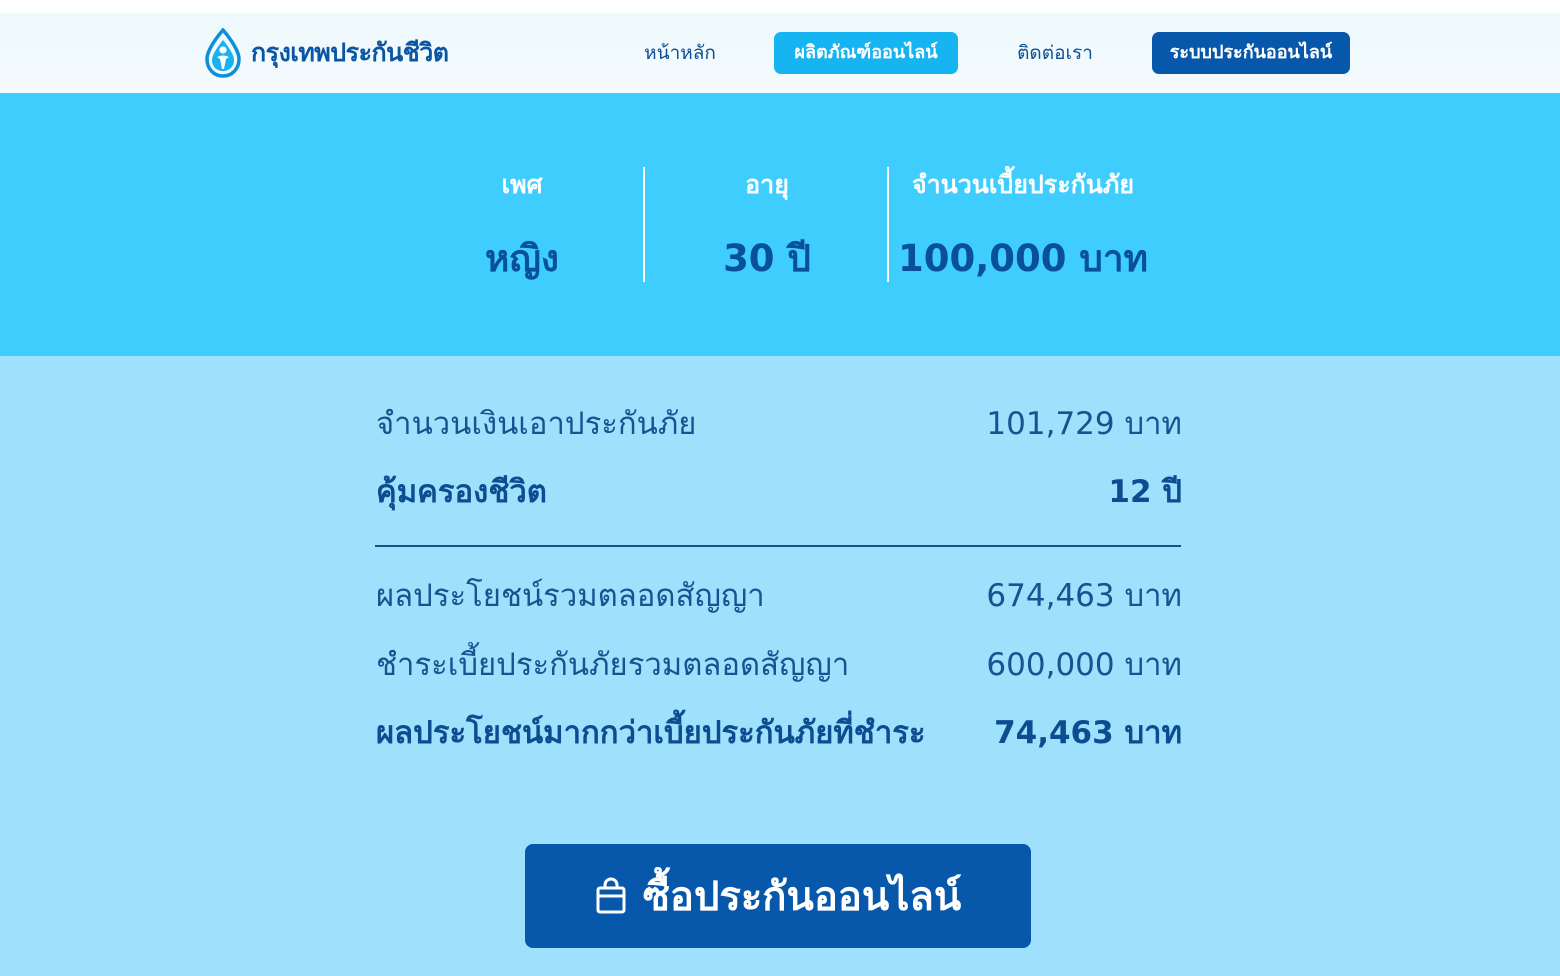 The height and width of the screenshot is (976, 1560). I want to click on gender-label: เพศ, so click(522, 184).